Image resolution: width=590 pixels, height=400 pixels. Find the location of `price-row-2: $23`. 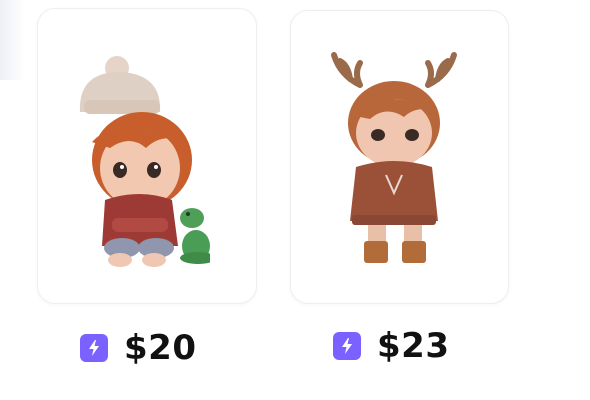

price-row-2: $23 is located at coordinates (391, 346).